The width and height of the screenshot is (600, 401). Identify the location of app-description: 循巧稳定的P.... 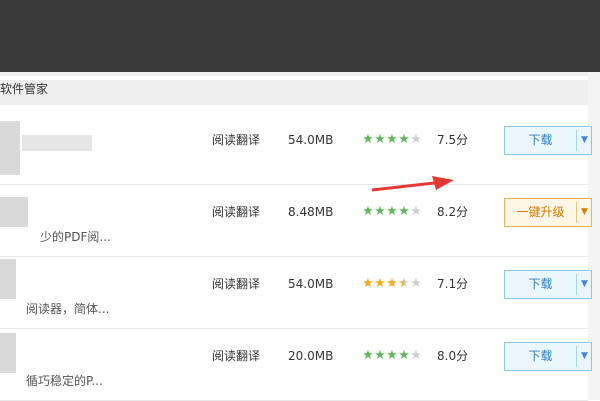
(64, 381).